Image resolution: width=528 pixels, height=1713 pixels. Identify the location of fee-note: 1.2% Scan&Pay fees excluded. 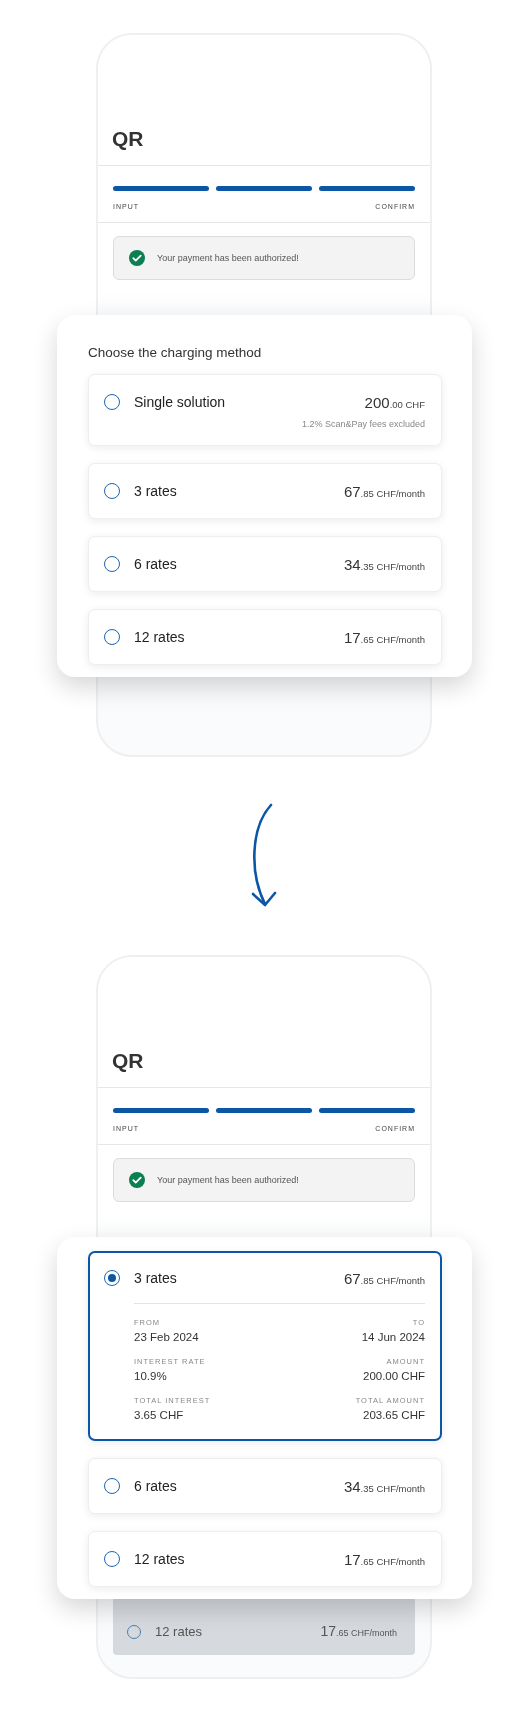
(362, 424).